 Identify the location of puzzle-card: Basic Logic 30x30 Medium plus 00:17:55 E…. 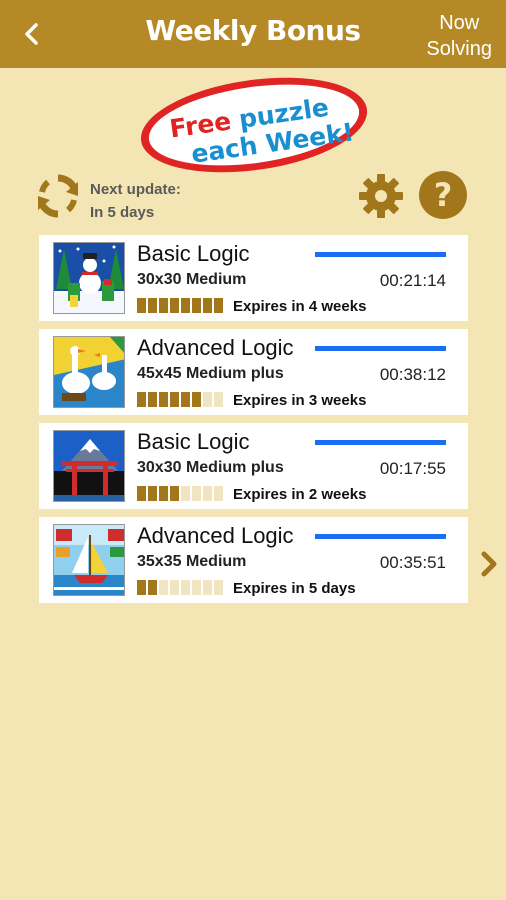
(253, 466).